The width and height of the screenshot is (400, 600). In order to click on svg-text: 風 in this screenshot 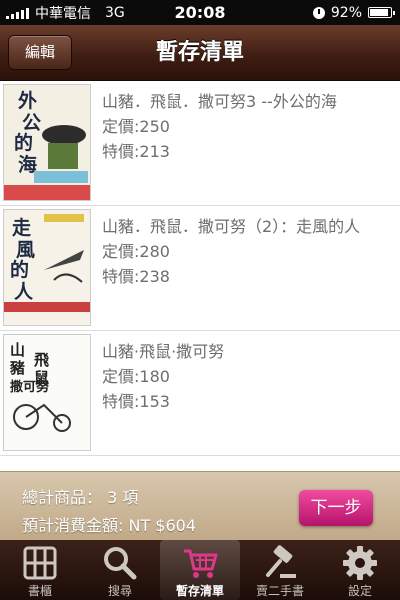, I will do `click(25, 250)`.